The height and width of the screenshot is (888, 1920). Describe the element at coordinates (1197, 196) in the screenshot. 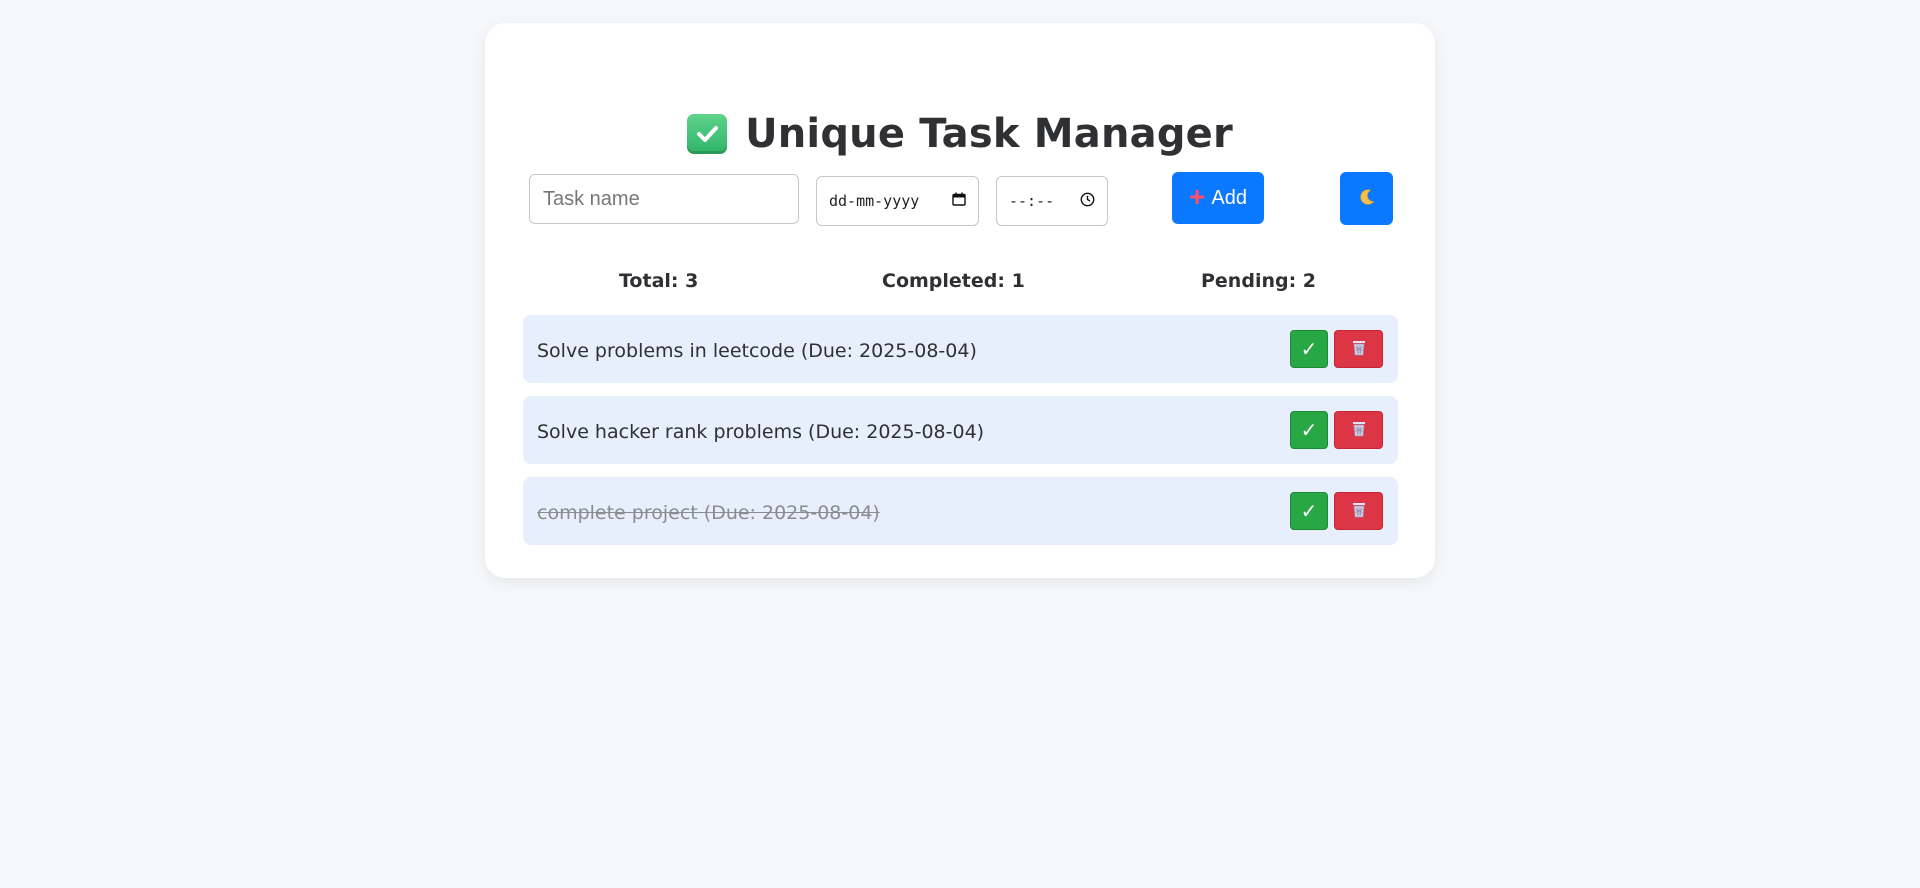

I see `plus-icon: +` at that location.